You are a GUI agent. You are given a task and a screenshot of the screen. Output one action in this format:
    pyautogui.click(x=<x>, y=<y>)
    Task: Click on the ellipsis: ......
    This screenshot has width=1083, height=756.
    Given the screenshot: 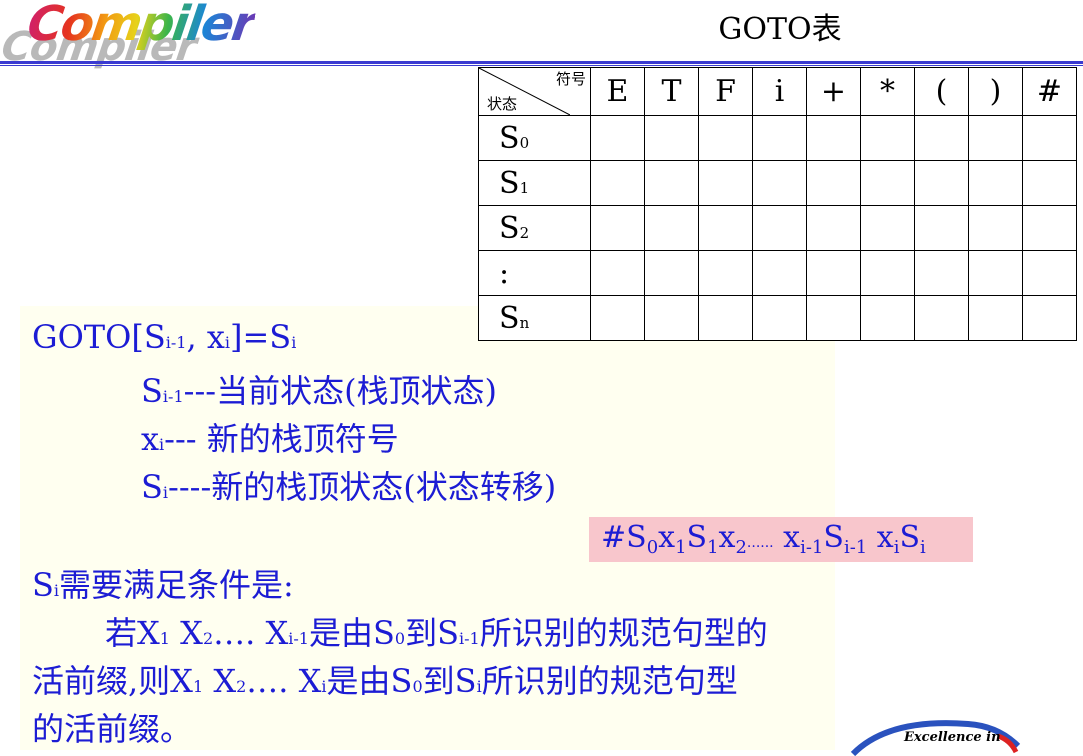 What is the action you would take?
    pyautogui.click(x=760, y=543)
    